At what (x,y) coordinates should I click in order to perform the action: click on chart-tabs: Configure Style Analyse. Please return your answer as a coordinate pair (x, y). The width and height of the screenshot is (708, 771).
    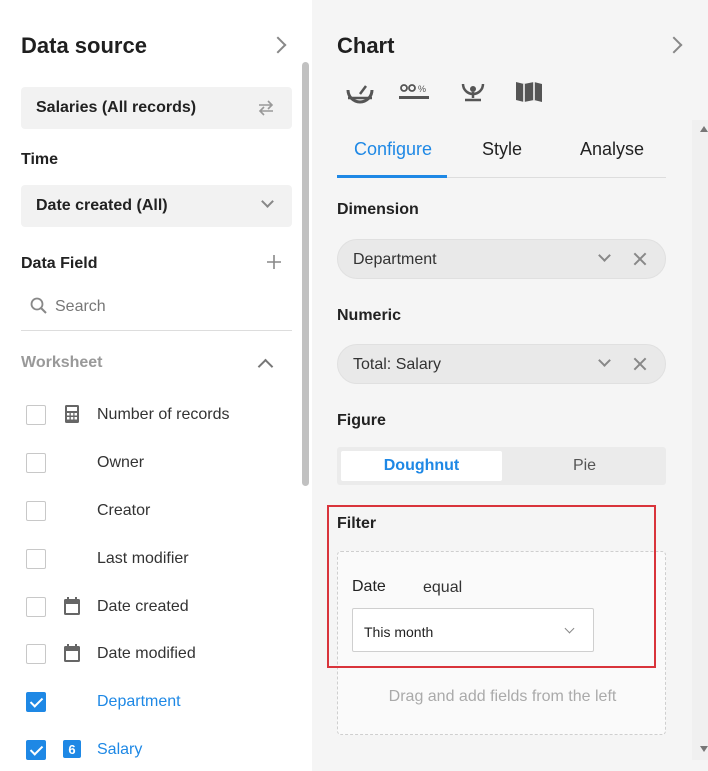
    Looking at the image, I should click on (501, 154).